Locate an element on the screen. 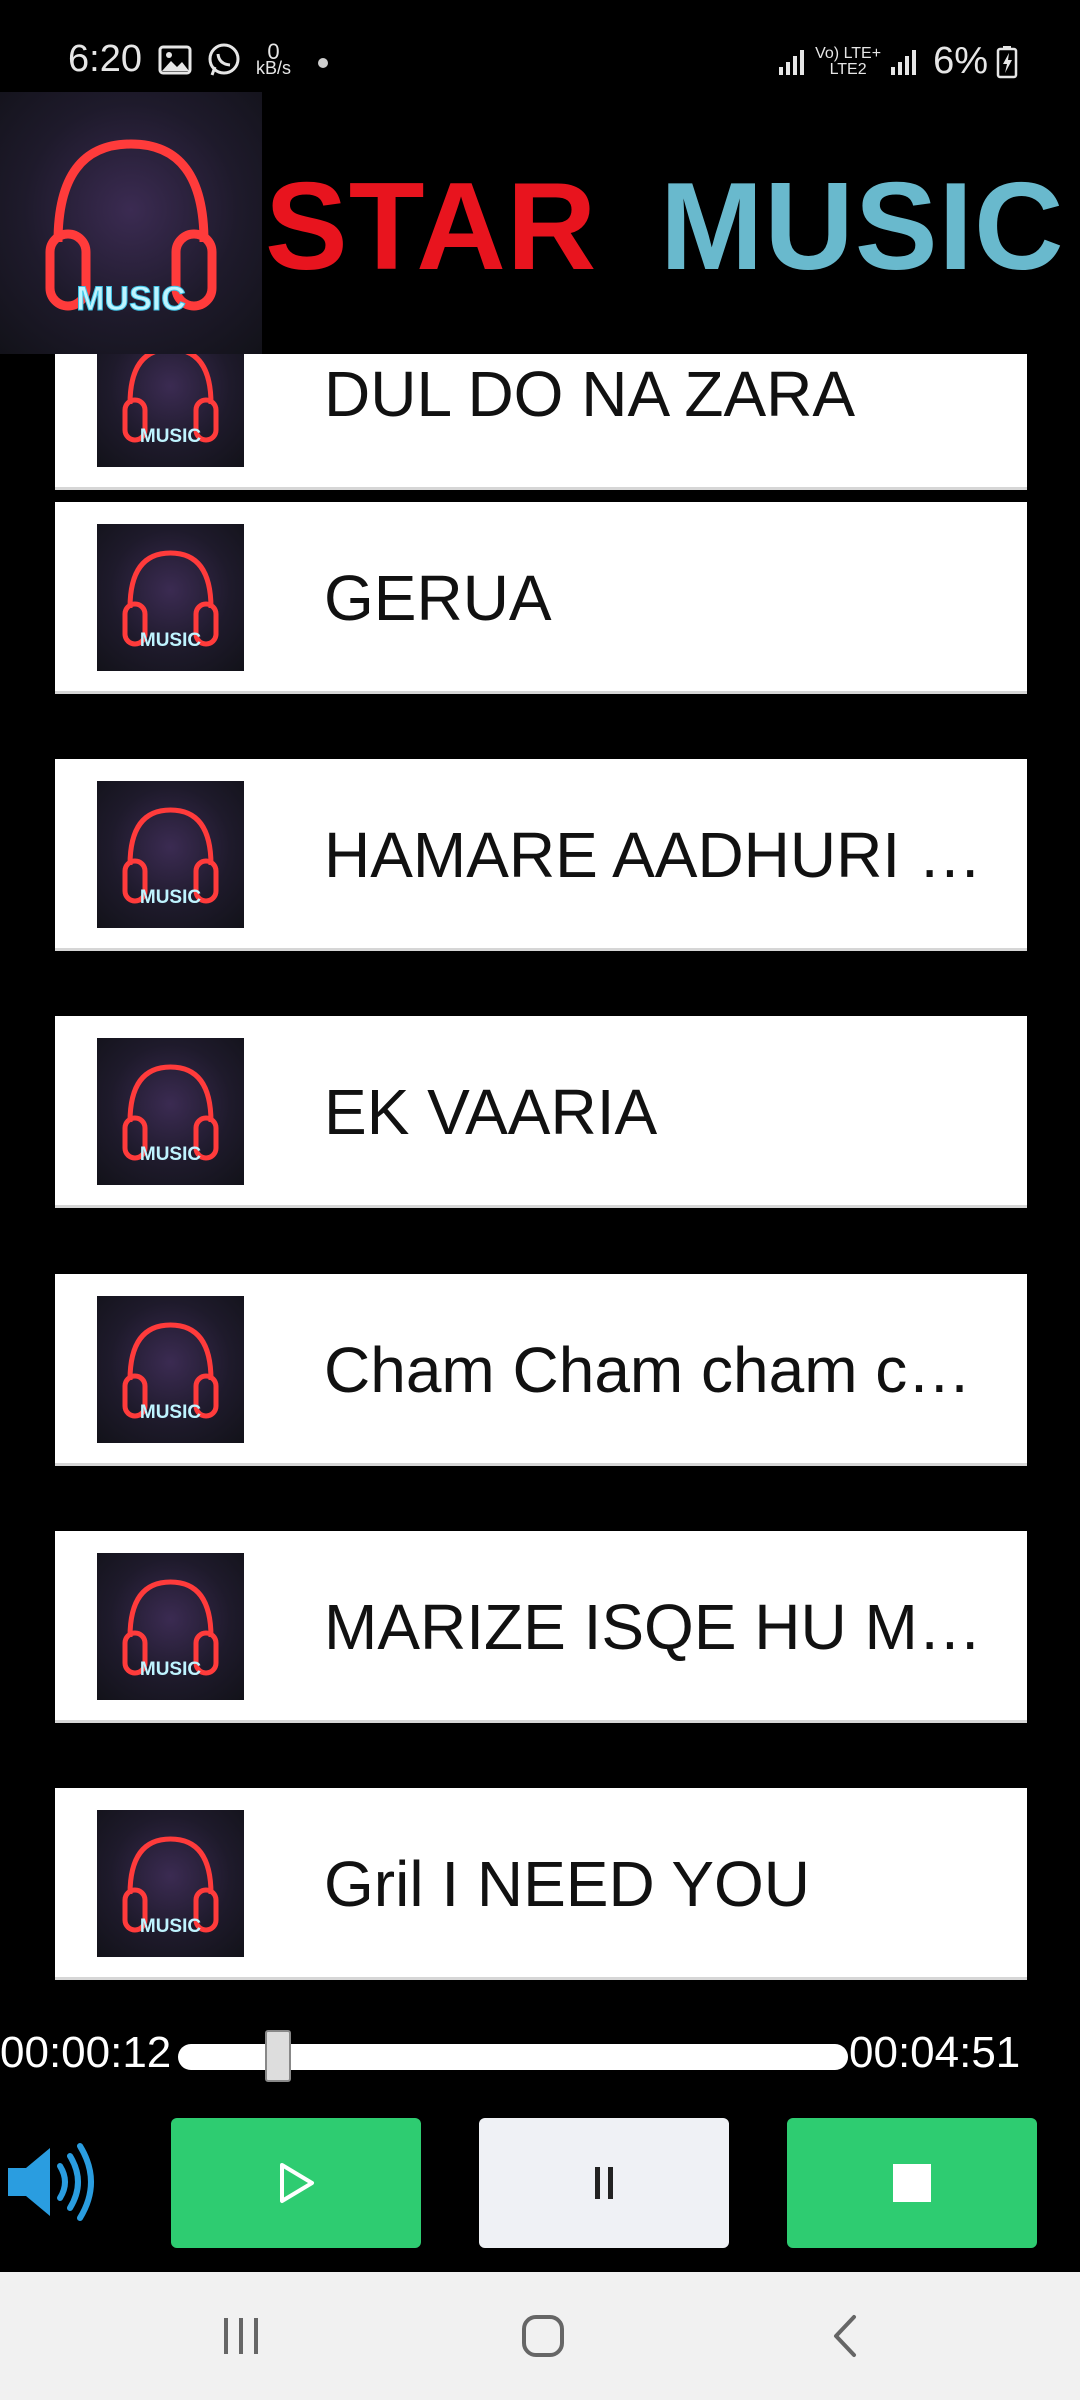  current-time: 00:00:12 is located at coordinates (86, 2052).